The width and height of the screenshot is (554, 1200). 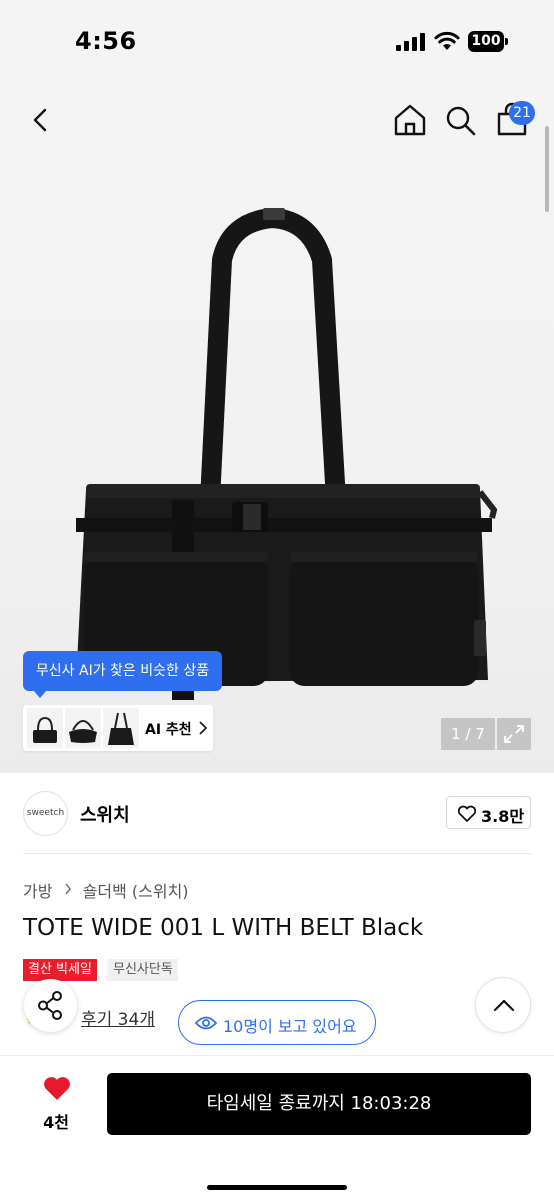 I want to click on review-link: 후기 34개, so click(x=118, y=1017).